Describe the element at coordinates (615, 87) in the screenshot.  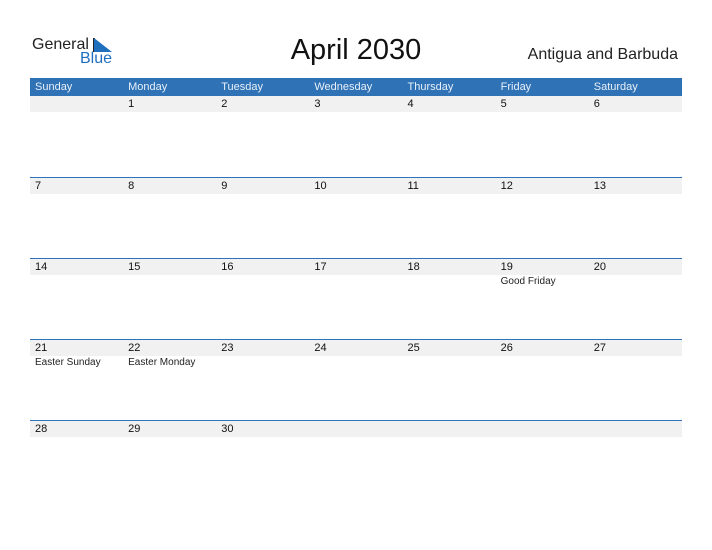
I see `weekday-saturday: Saturday` at that location.